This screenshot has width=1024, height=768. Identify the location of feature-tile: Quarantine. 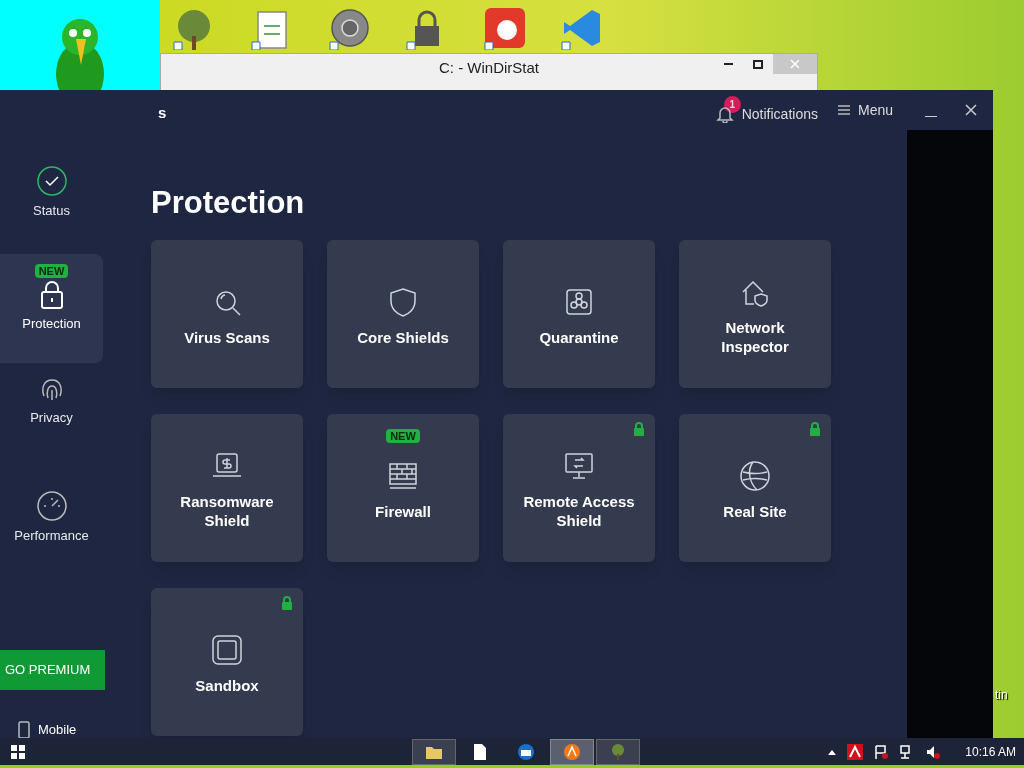
(579, 314).